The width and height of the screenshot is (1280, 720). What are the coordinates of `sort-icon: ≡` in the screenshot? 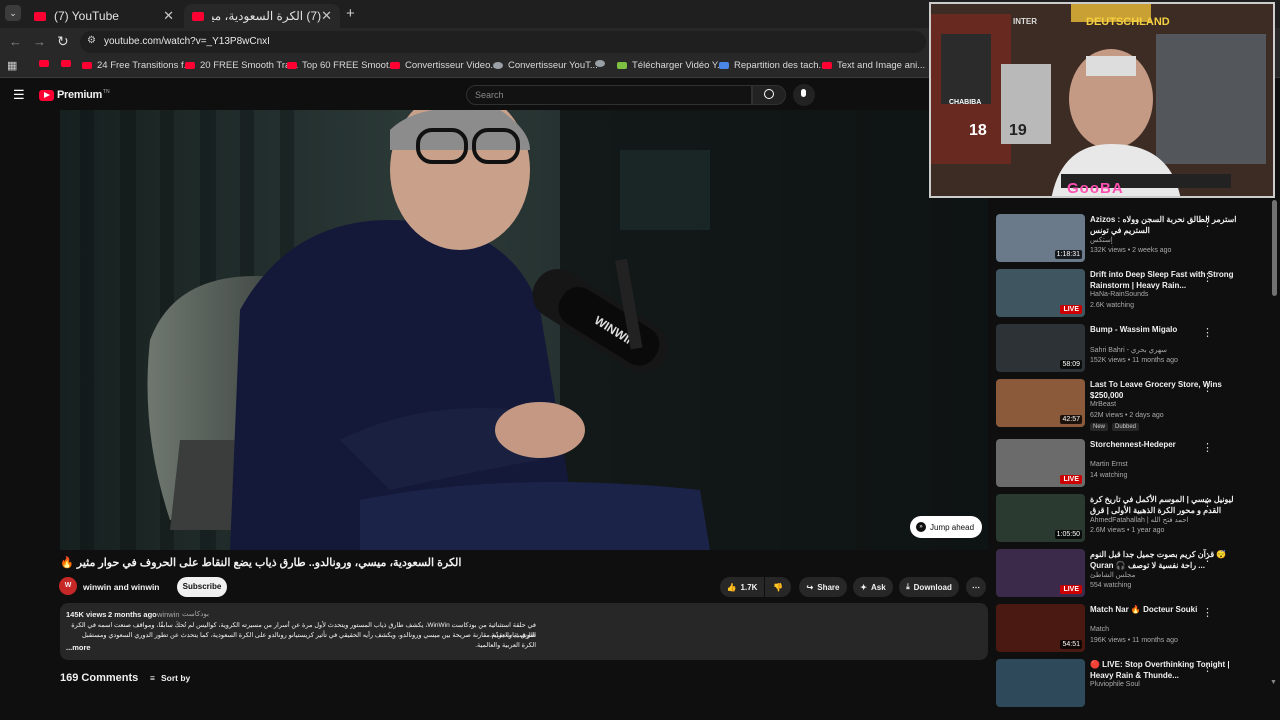 It's located at (152, 678).